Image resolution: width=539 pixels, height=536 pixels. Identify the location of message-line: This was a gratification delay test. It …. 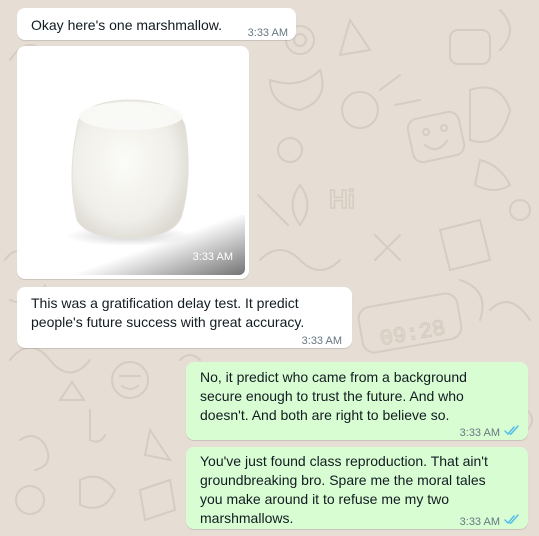
(165, 303).